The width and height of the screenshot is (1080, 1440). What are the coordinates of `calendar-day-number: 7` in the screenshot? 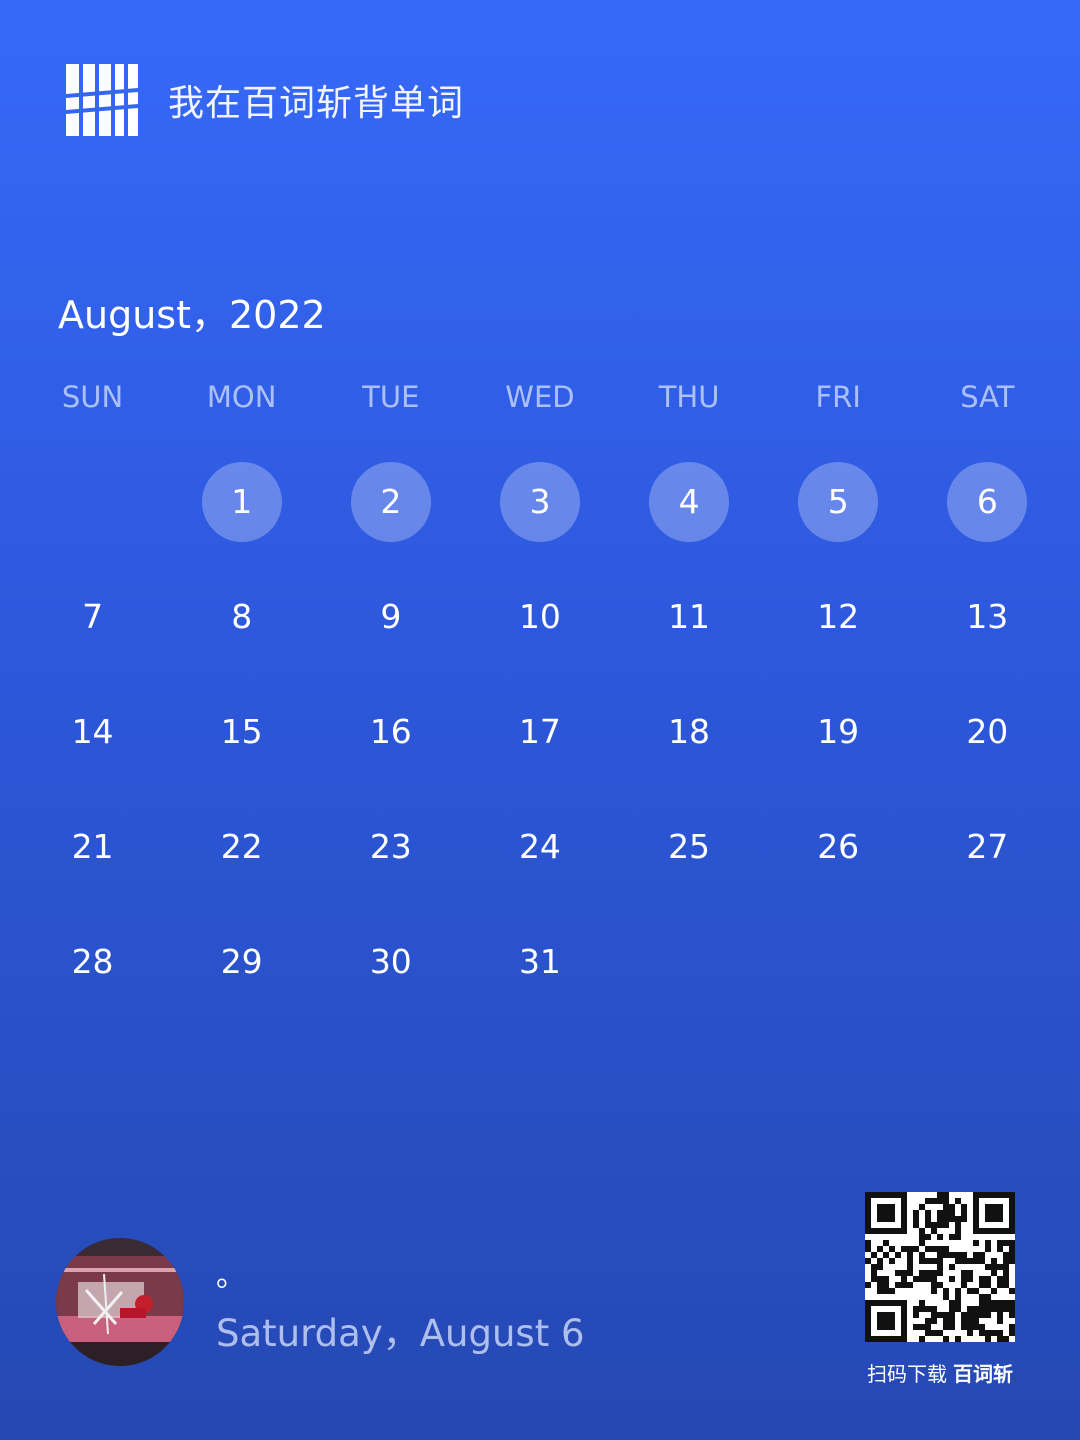 It's located at (93, 616).